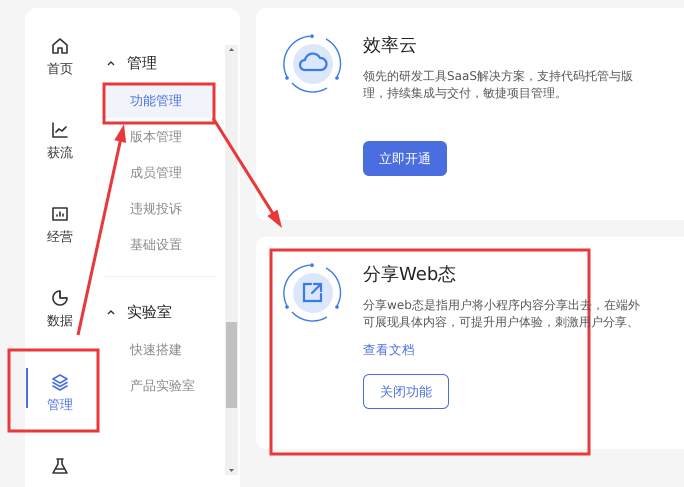  Describe the element at coordinates (231, 365) in the screenshot. I see `scrollbar-thumb` at that location.